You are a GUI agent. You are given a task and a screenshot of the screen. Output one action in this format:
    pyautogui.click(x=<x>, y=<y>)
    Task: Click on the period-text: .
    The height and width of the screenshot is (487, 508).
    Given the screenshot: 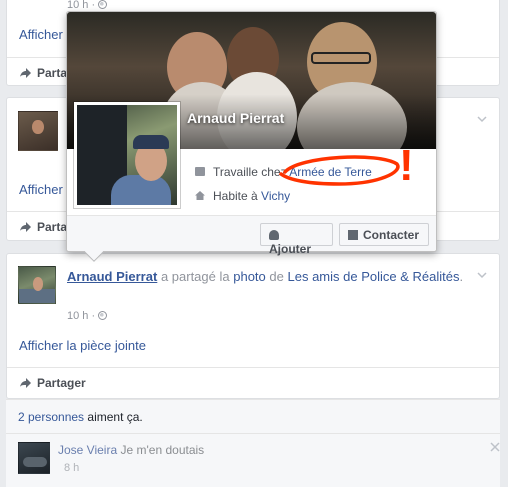 What is the action you would take?
    pyautogui.click(x=461, y=276)
    